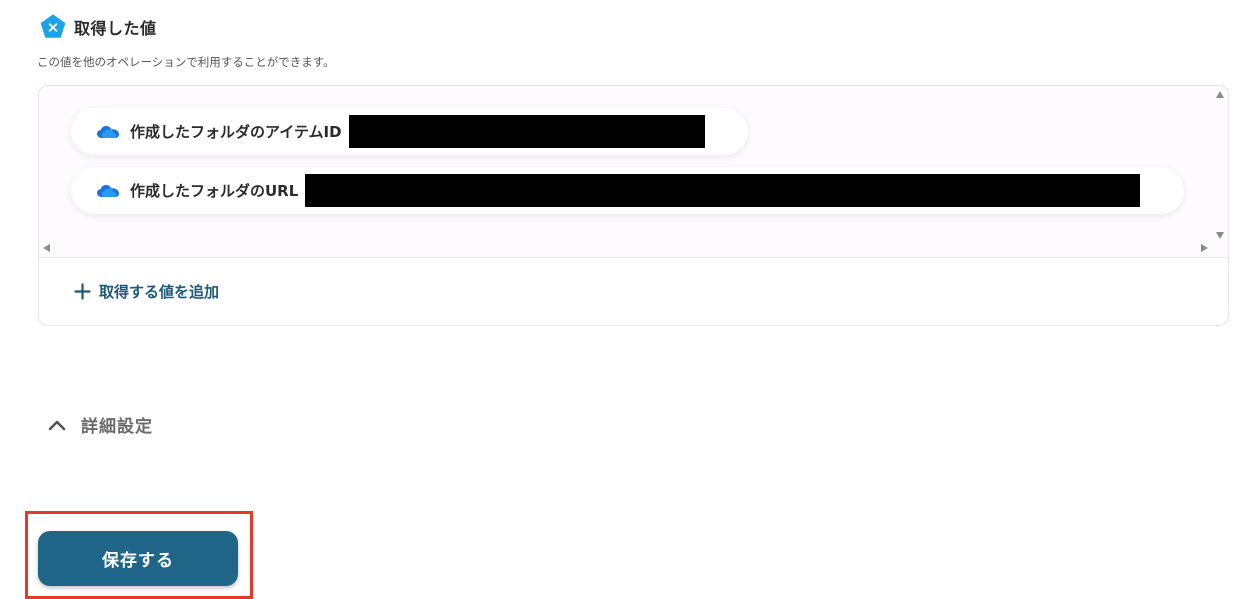 This screenshot has width=1251, height=599. What do you see at coordinates (82, 291) in the screenshot?
I see `plus-icon` at bounding box center [82, 291].